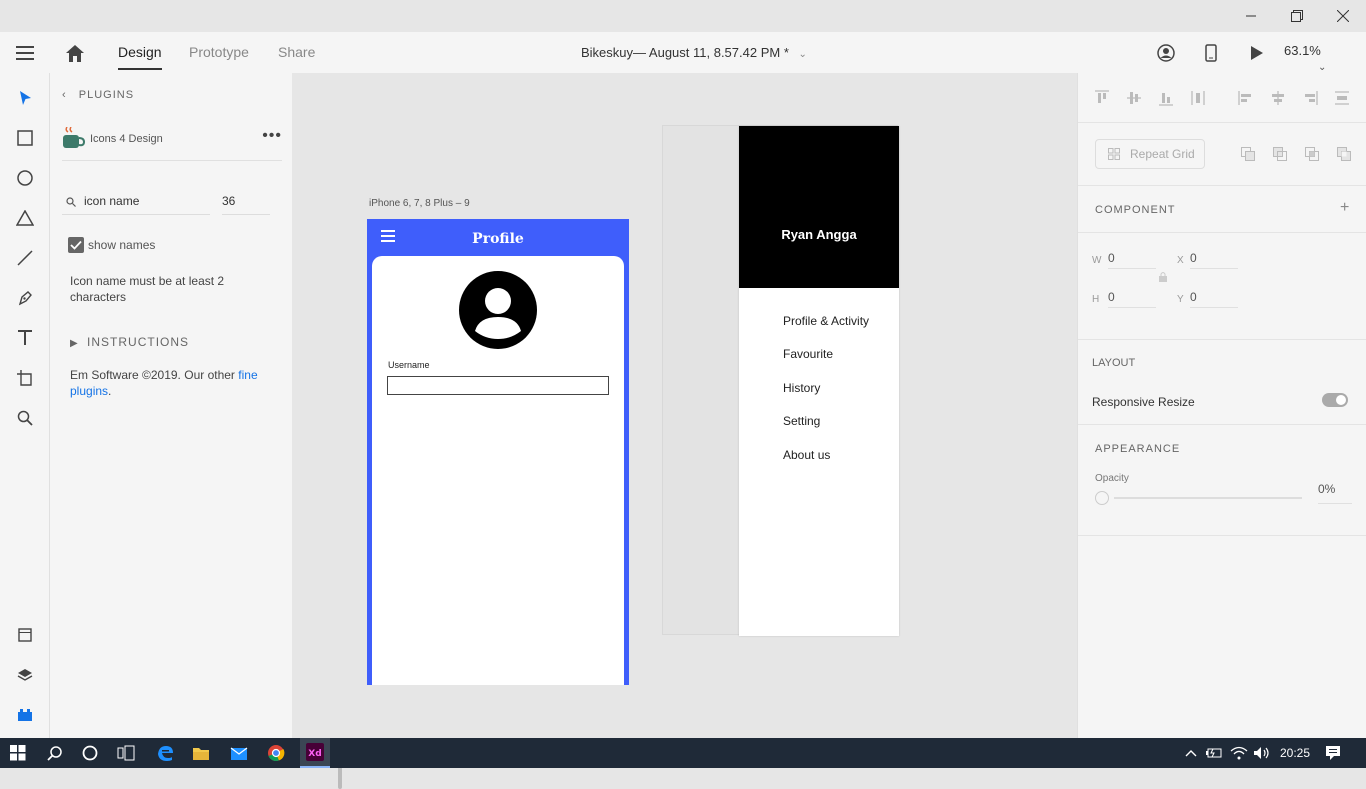 This screenshot has width=1366, height=789. Describe the element at coordinates (801, 421) in the screenshot. I see `menu-item-setting: Setting` at that location.